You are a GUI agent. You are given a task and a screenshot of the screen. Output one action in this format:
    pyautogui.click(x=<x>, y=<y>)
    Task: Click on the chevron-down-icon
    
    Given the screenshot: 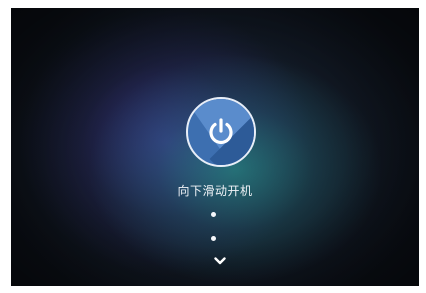 What is the action you would take?
    pyautogui.click(x=220, y=261)
    